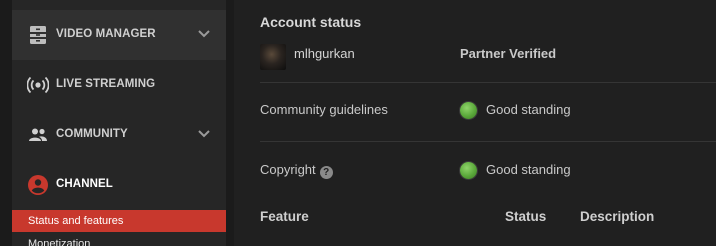  What do you see at coordinates (84, 184) in the screenshot?
I see `sidebar-item-label: CHANNEL` at bounding box center [84, 184].